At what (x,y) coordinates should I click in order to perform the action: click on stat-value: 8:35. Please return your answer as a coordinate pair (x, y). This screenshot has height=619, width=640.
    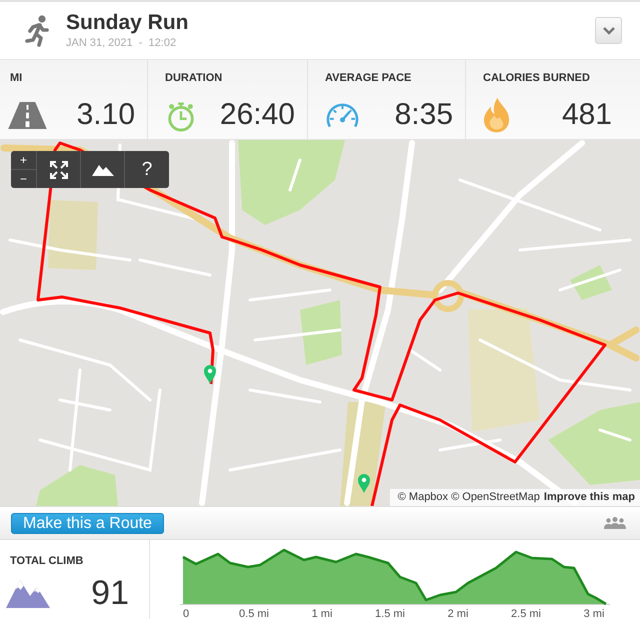
    Looking at the image, I should click on (423, 115).